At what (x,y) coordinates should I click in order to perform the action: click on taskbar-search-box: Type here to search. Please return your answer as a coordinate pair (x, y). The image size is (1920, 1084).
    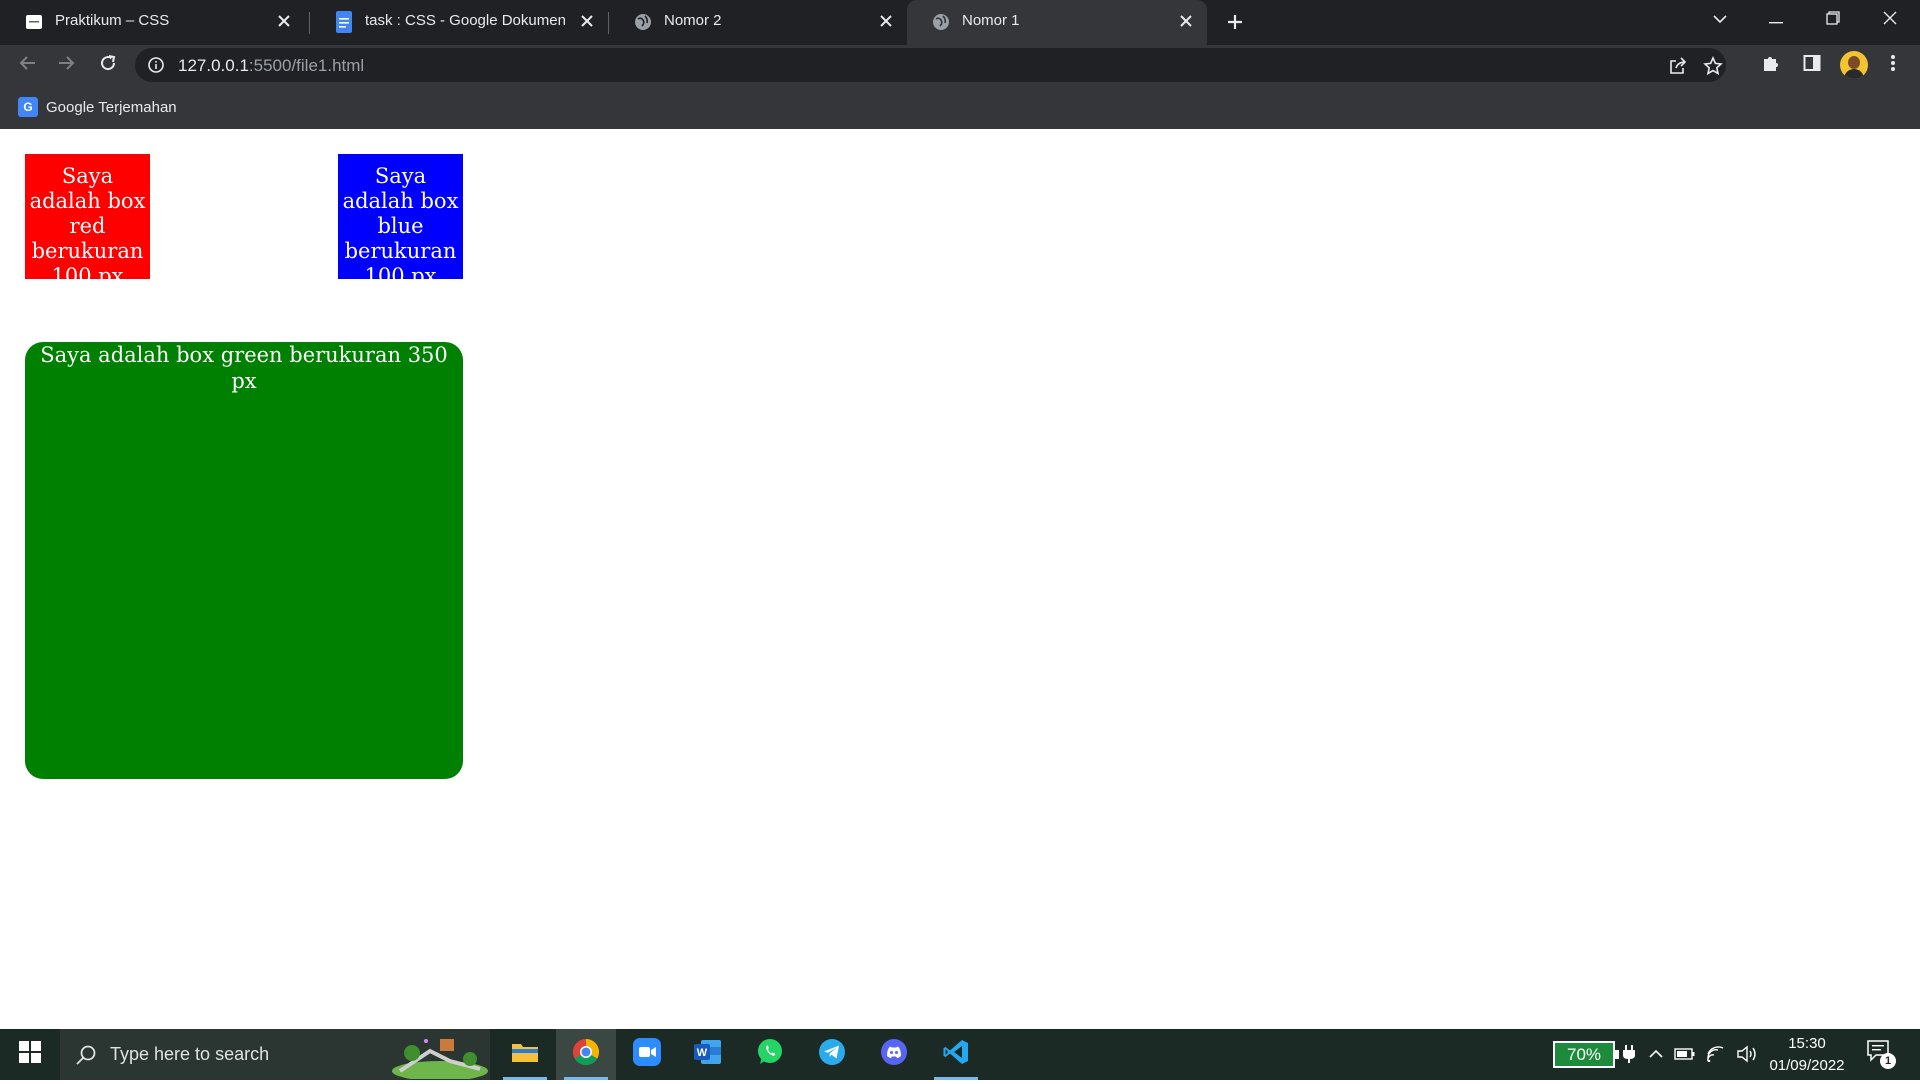
    Looking at the image, I should click on (275, 1055).